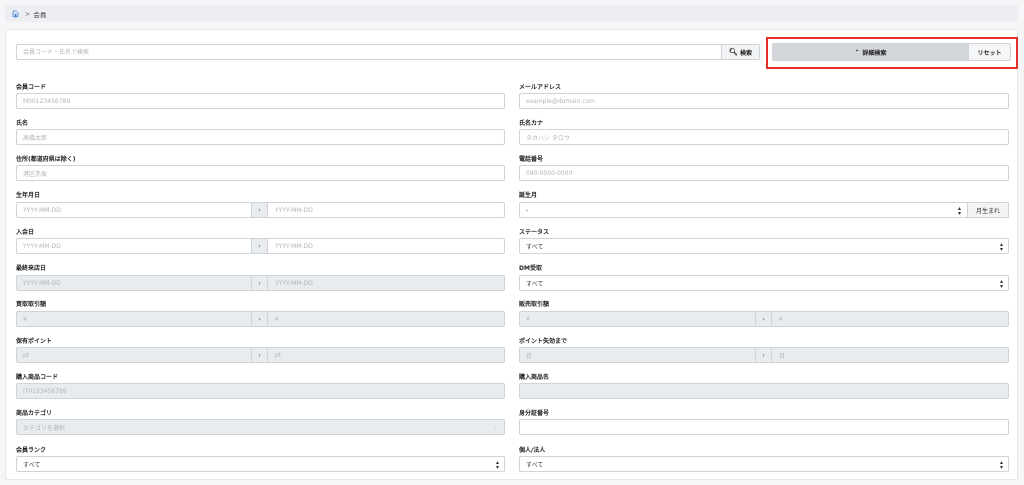  I want to click on name-kana-input: タカハシ タロウ, so click(764, 137).